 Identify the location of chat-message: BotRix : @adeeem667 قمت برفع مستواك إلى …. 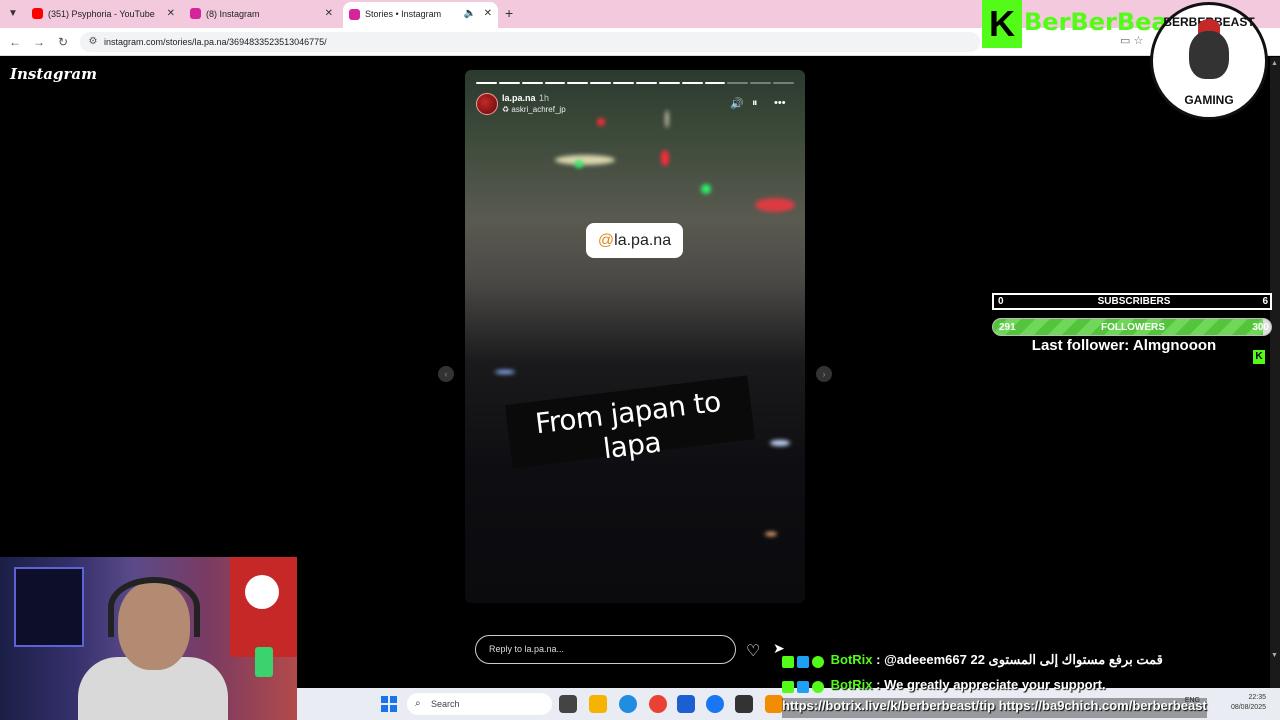
(972, 662).